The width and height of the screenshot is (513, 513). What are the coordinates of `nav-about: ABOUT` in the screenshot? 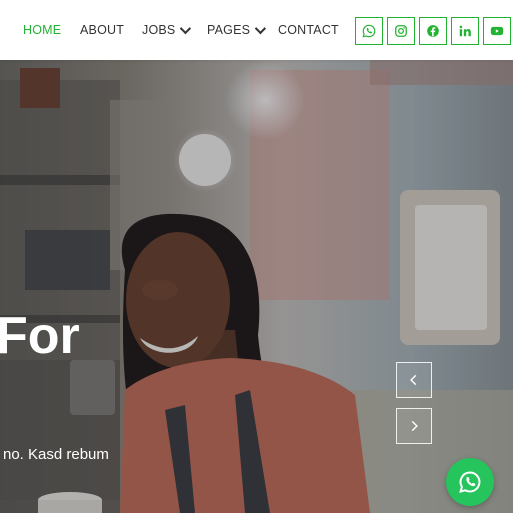 It's located at (102, 30).